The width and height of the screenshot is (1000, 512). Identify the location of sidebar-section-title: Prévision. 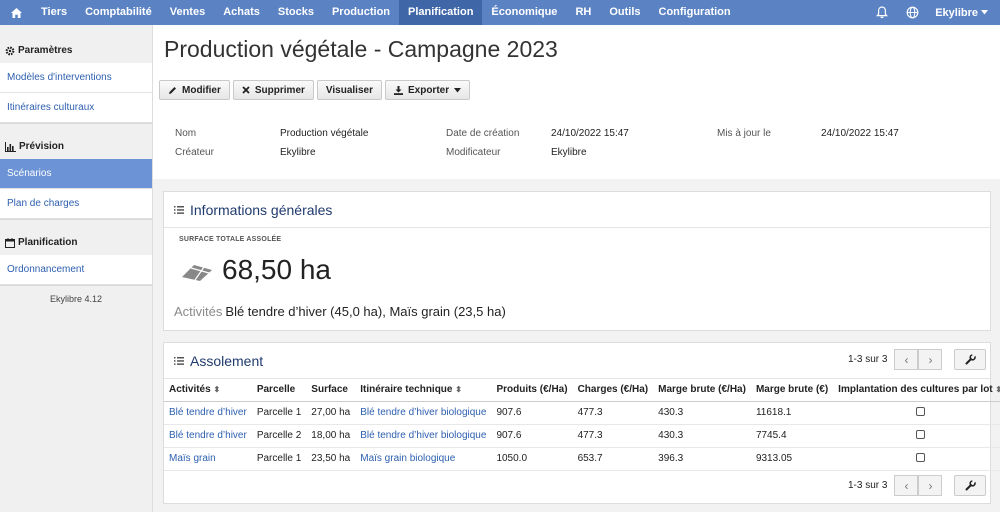
(76, 146).